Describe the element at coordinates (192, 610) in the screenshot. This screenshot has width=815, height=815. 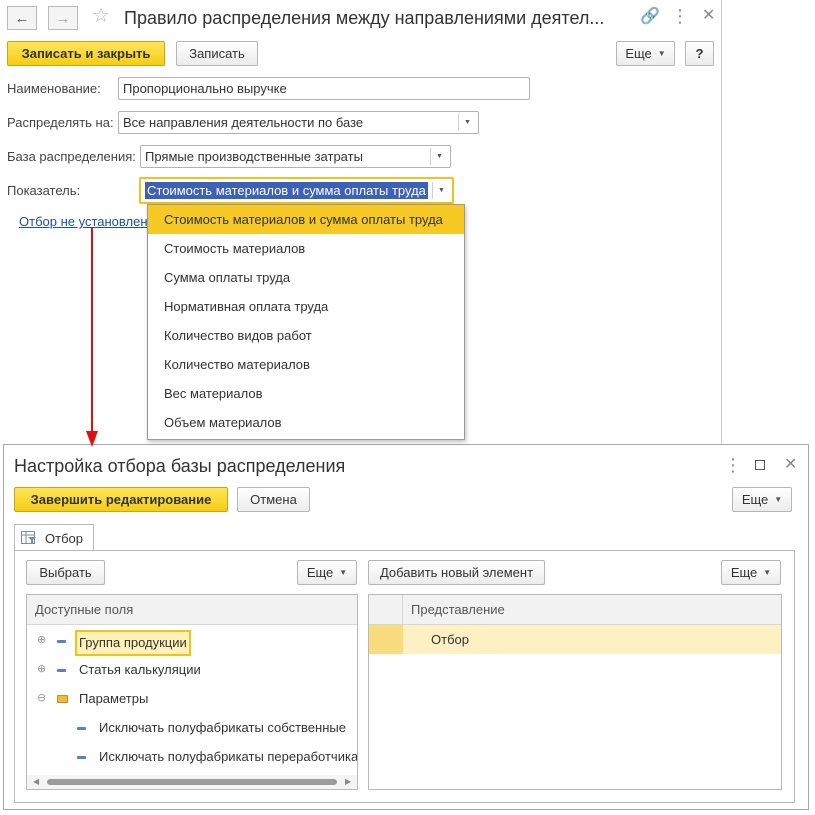
I see `available-fields-header: Доступные поля` at that location.